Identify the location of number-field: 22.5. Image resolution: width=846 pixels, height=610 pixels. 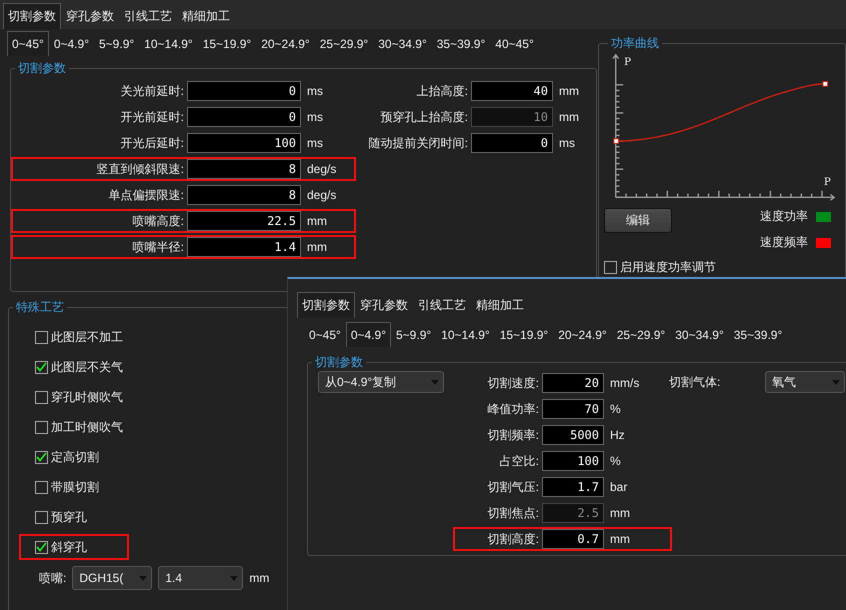
(244, 221).